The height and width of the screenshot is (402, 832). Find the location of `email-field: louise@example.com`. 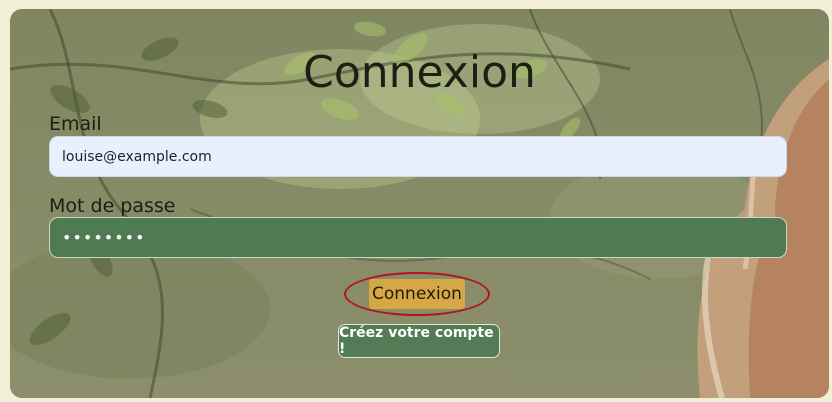

email-field: louise@example.com is located at coordinates (418, 156).